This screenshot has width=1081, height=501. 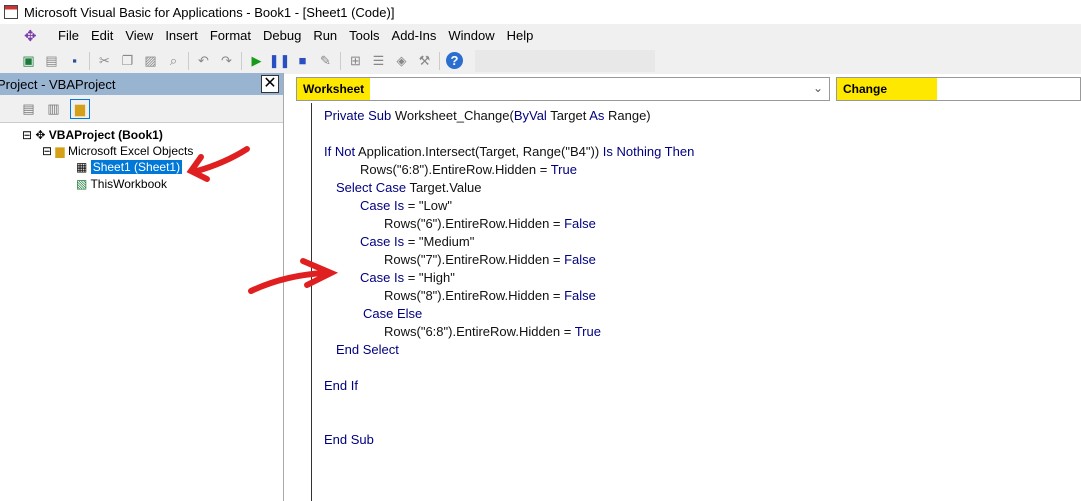 I want to click on procedure-dropdown: Change, so click(x=958, y=89).